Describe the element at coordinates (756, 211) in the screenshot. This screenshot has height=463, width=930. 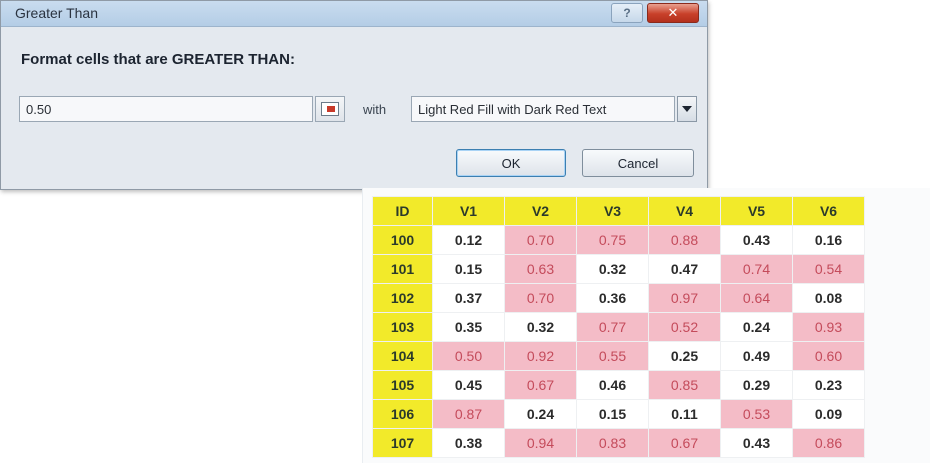
I see `header-cell-v5: V5` at that location.